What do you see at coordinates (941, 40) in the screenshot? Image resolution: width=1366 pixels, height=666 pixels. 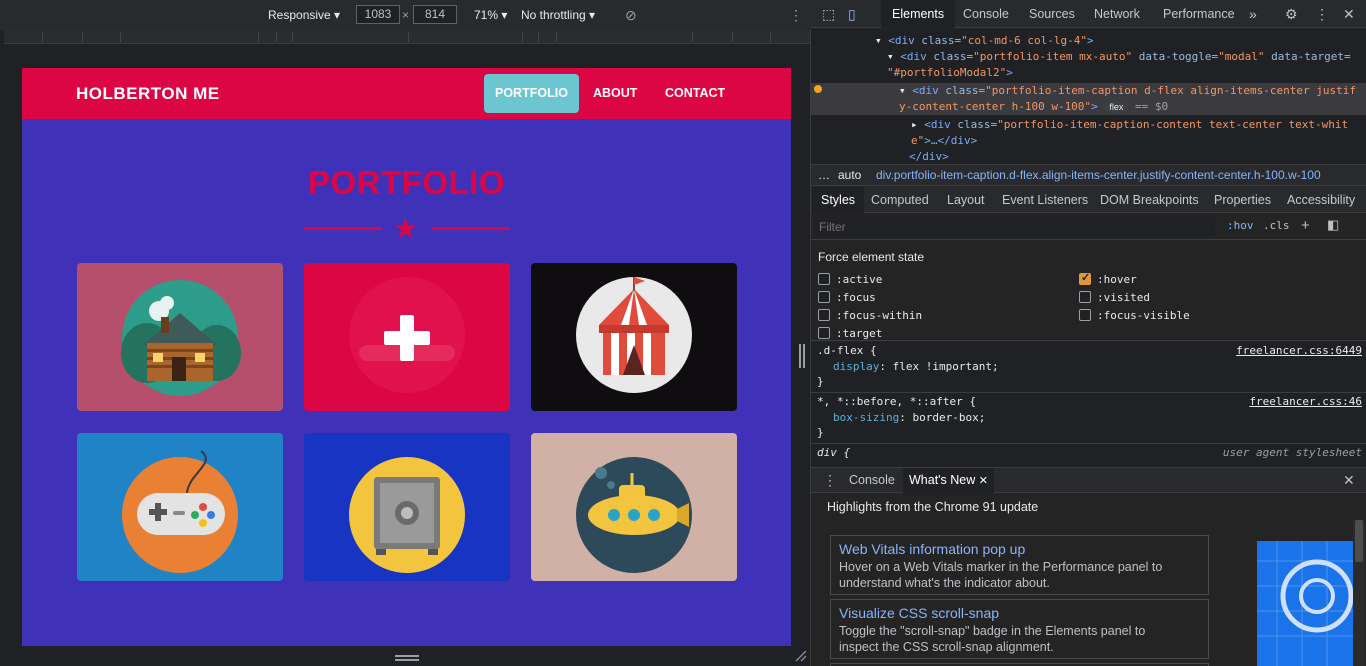 I see `dom-attr: class=` at bounding box center [941, 40].